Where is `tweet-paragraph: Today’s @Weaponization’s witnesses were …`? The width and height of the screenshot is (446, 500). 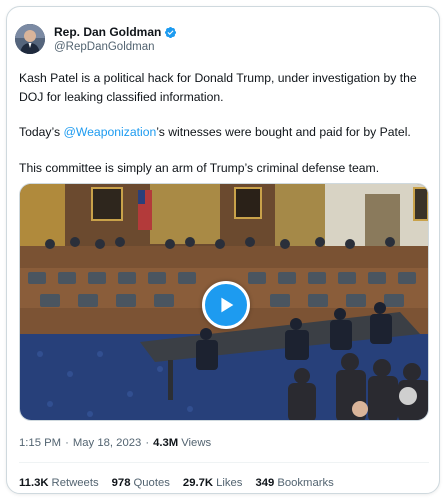
tweet-paragraph: Today’s @Weaponization’s witnesses were … is located at coordinates (224, 132).